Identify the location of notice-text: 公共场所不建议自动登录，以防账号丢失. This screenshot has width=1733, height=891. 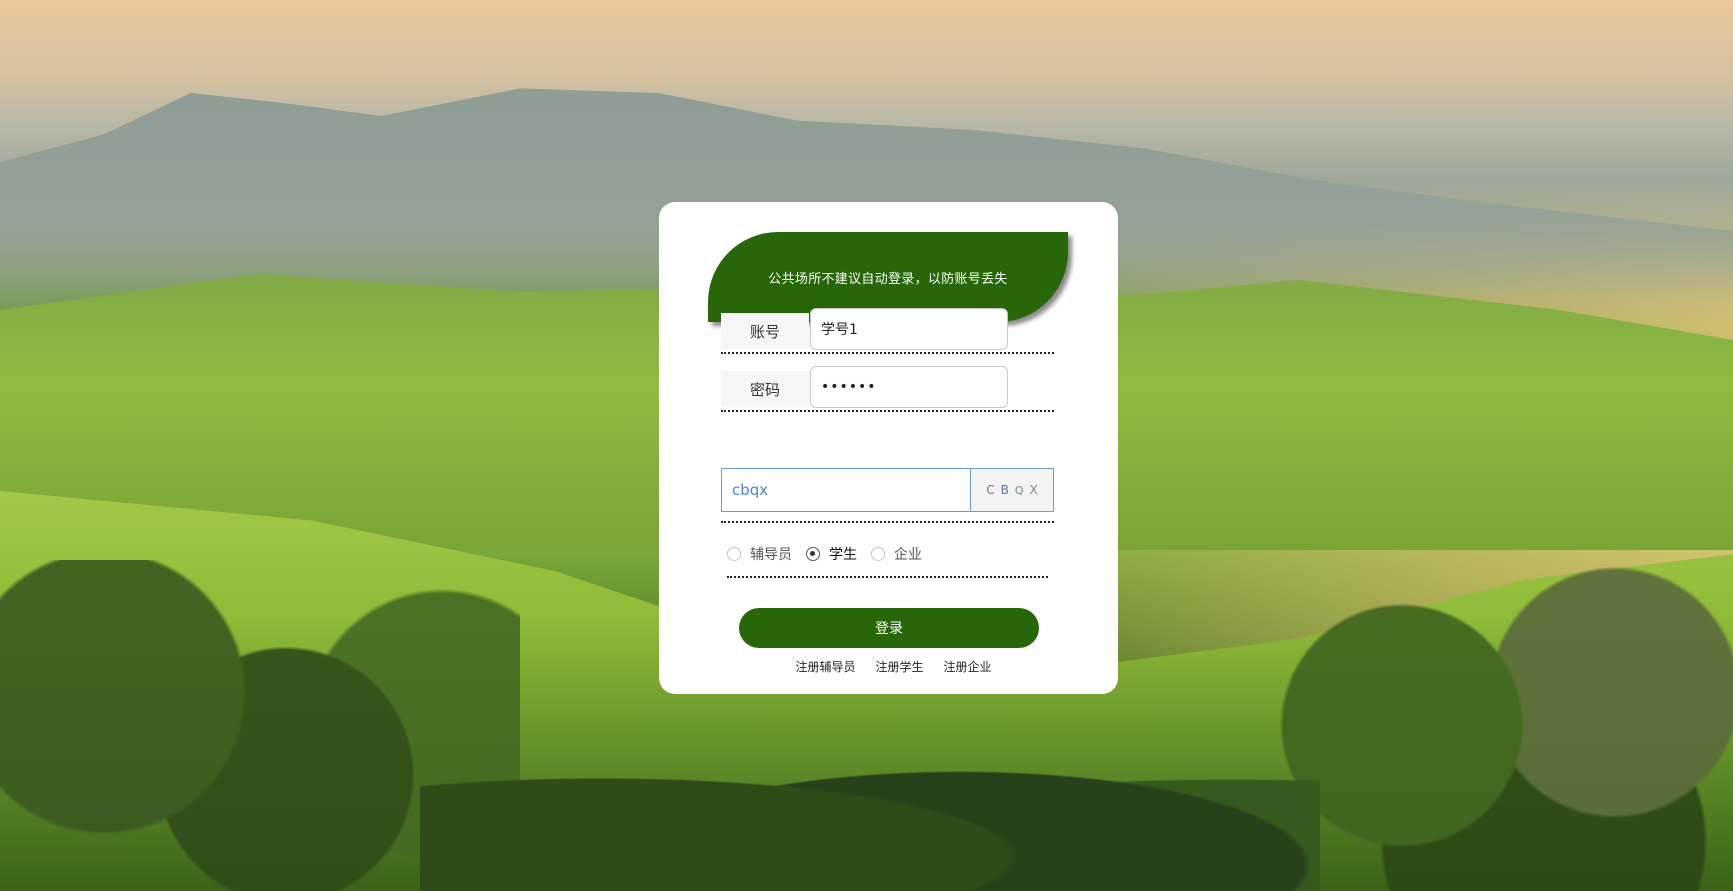
(888, 279).